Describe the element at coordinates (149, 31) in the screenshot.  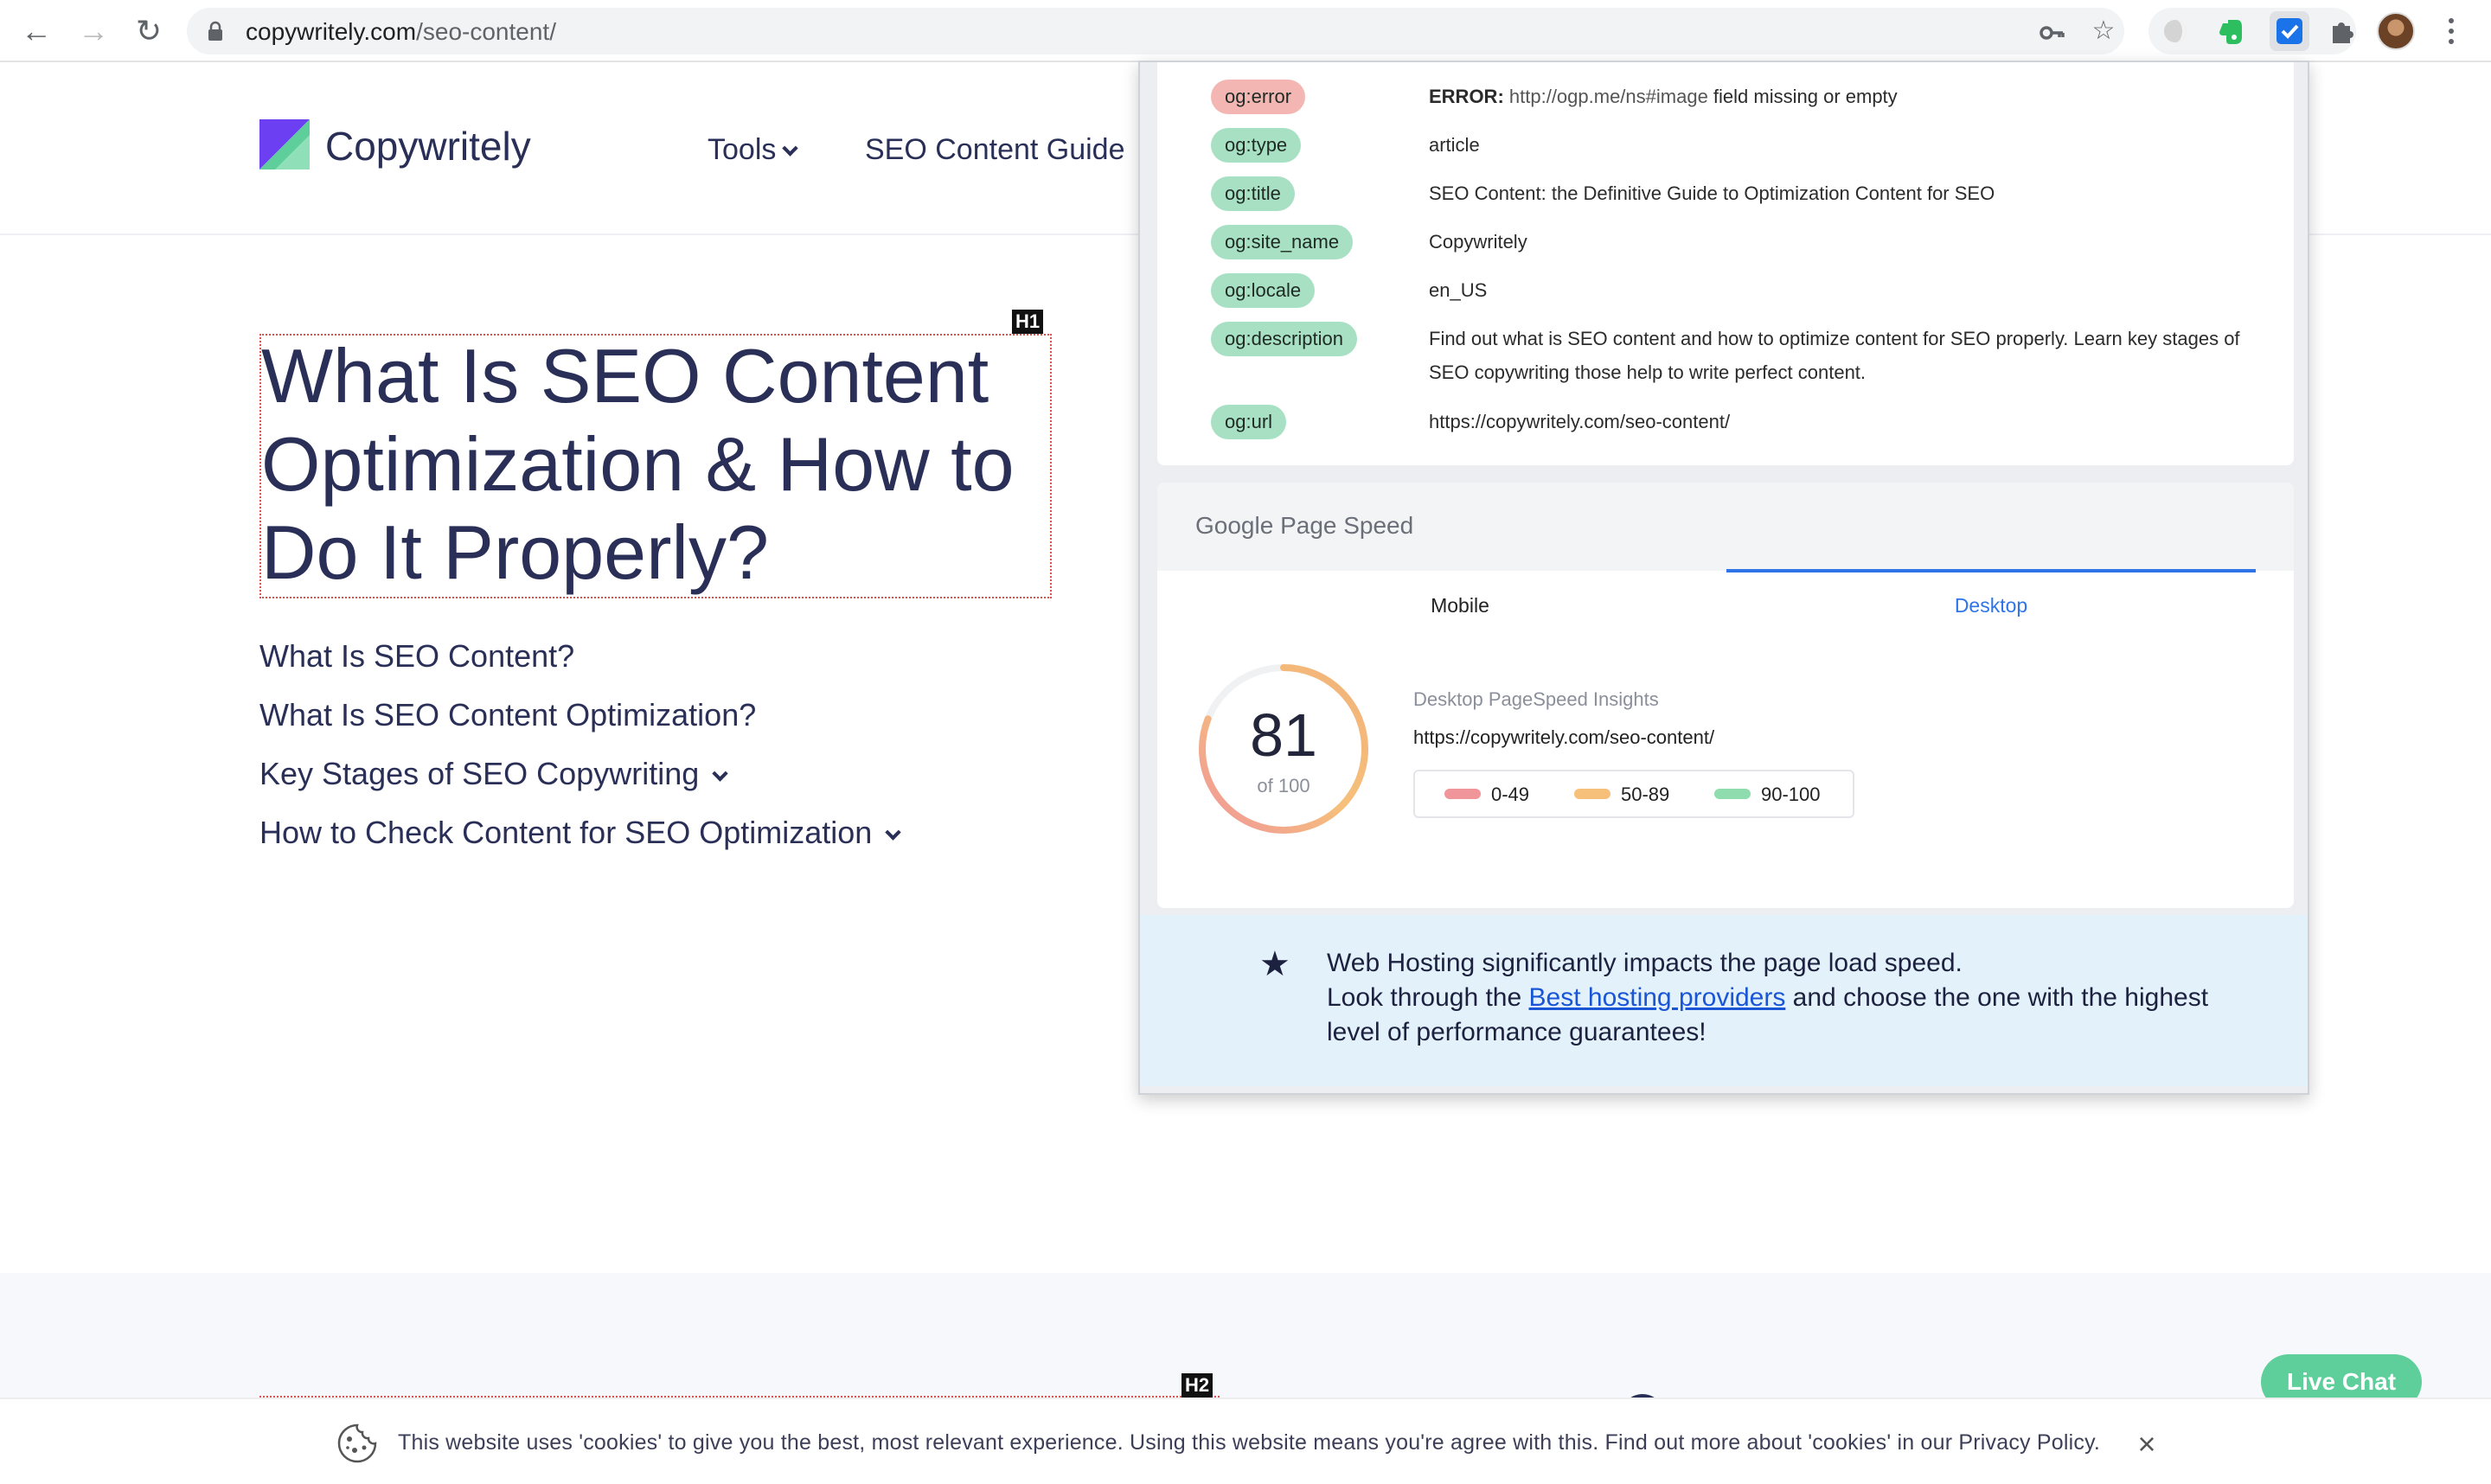
I see `reload-icon: ↻` at that location.